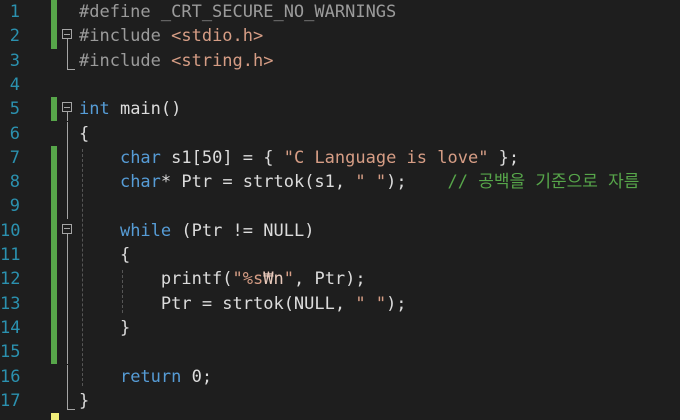  What do you see at coordinates (217, 303) in the screenshot?
I see `code-token: Ptr = strtok(NULL,` at bounding box center [217, 303].